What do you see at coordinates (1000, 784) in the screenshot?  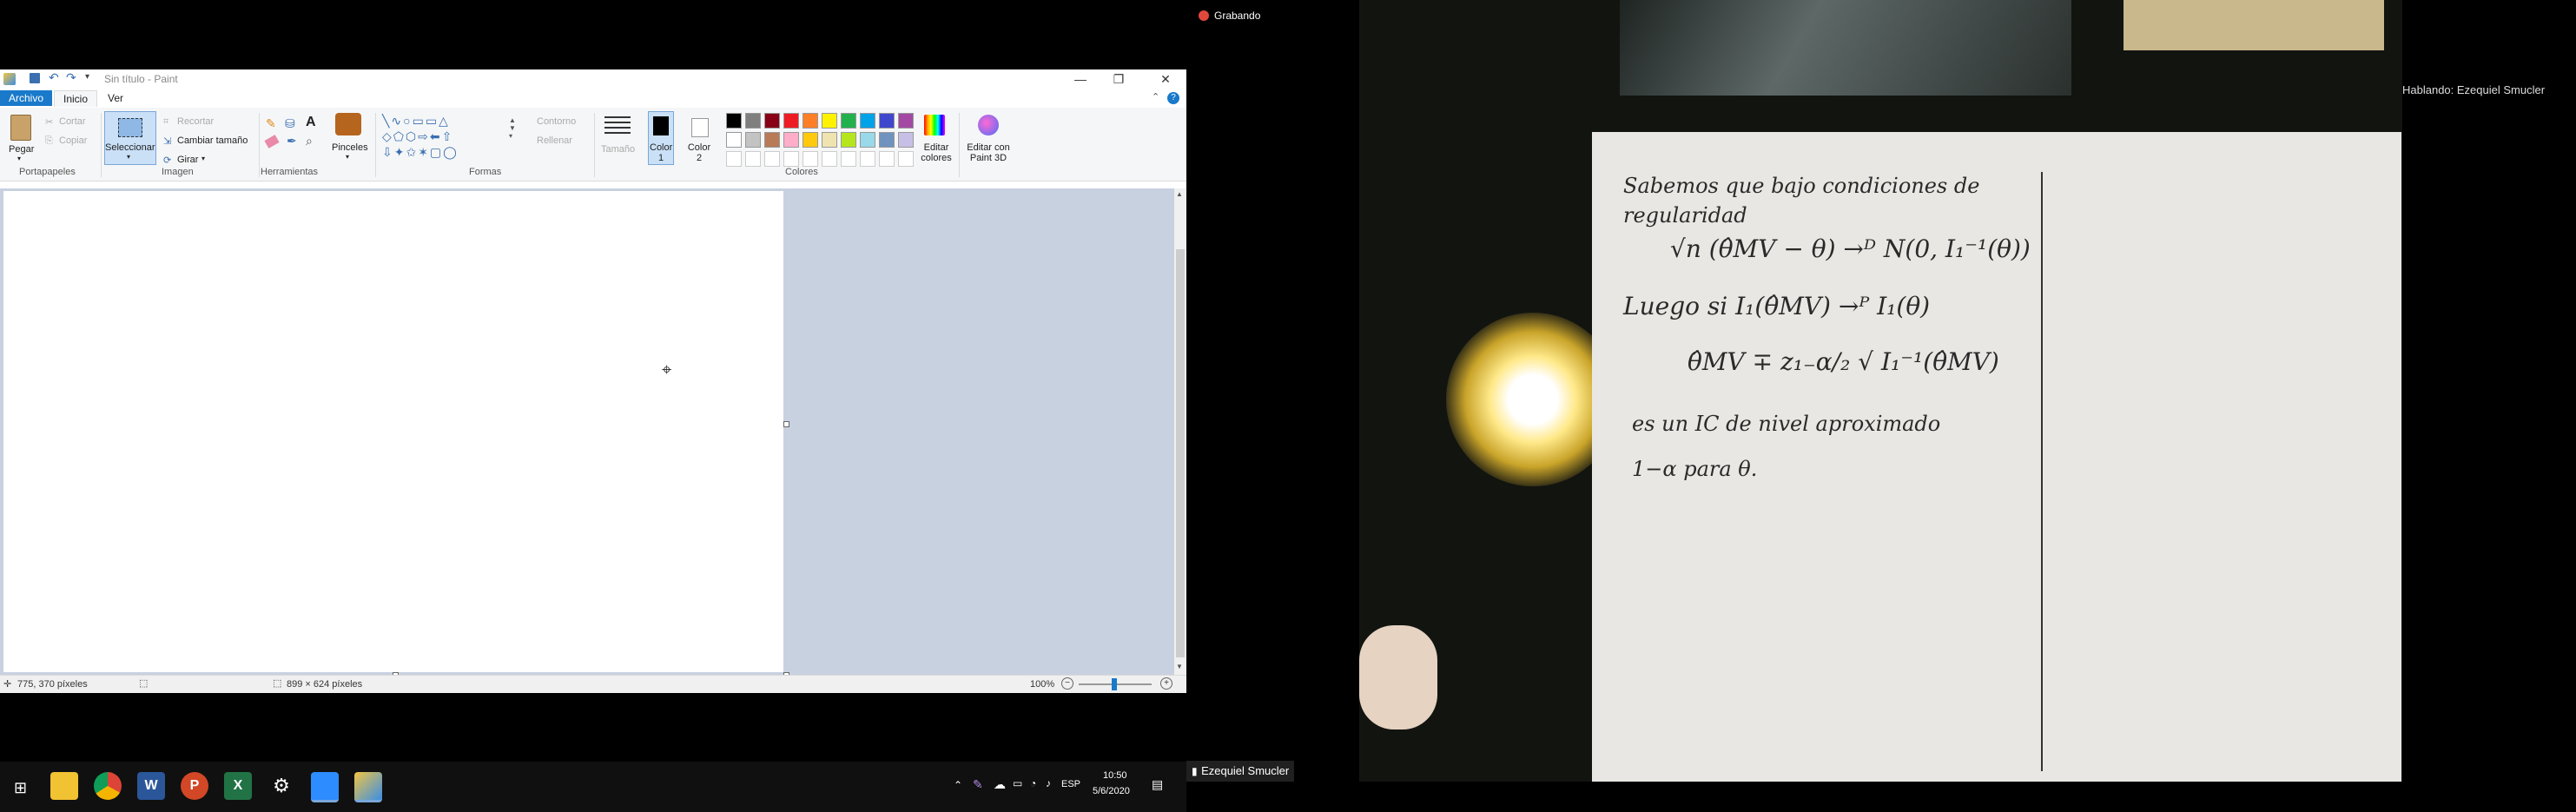 I see `onedrive-icon: ☁` at bounding box center [1000, 784].